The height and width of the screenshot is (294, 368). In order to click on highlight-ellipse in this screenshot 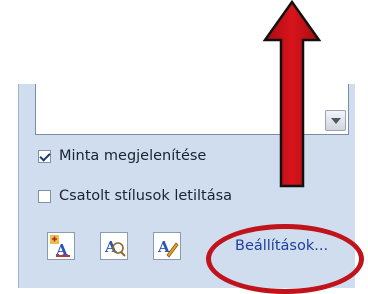, I will do `click(285, 259)`.